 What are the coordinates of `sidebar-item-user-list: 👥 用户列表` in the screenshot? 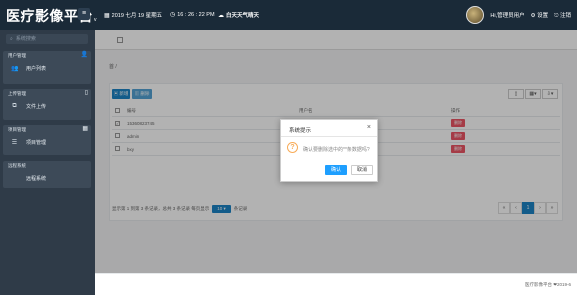 It's located at (47, 68).